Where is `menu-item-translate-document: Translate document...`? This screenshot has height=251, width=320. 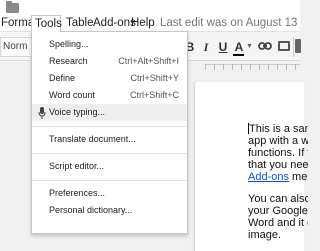 menu-item-translate-document: Translate document... is located at coordinates (109, 139).